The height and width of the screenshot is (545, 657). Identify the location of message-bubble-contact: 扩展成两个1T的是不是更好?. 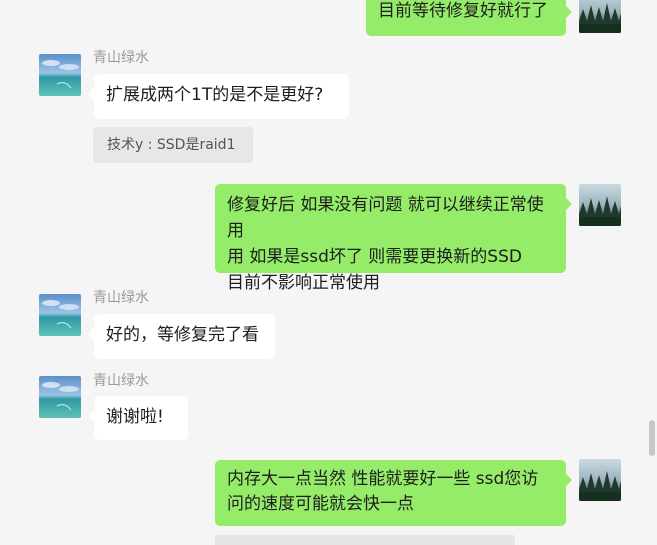
(218, 96).